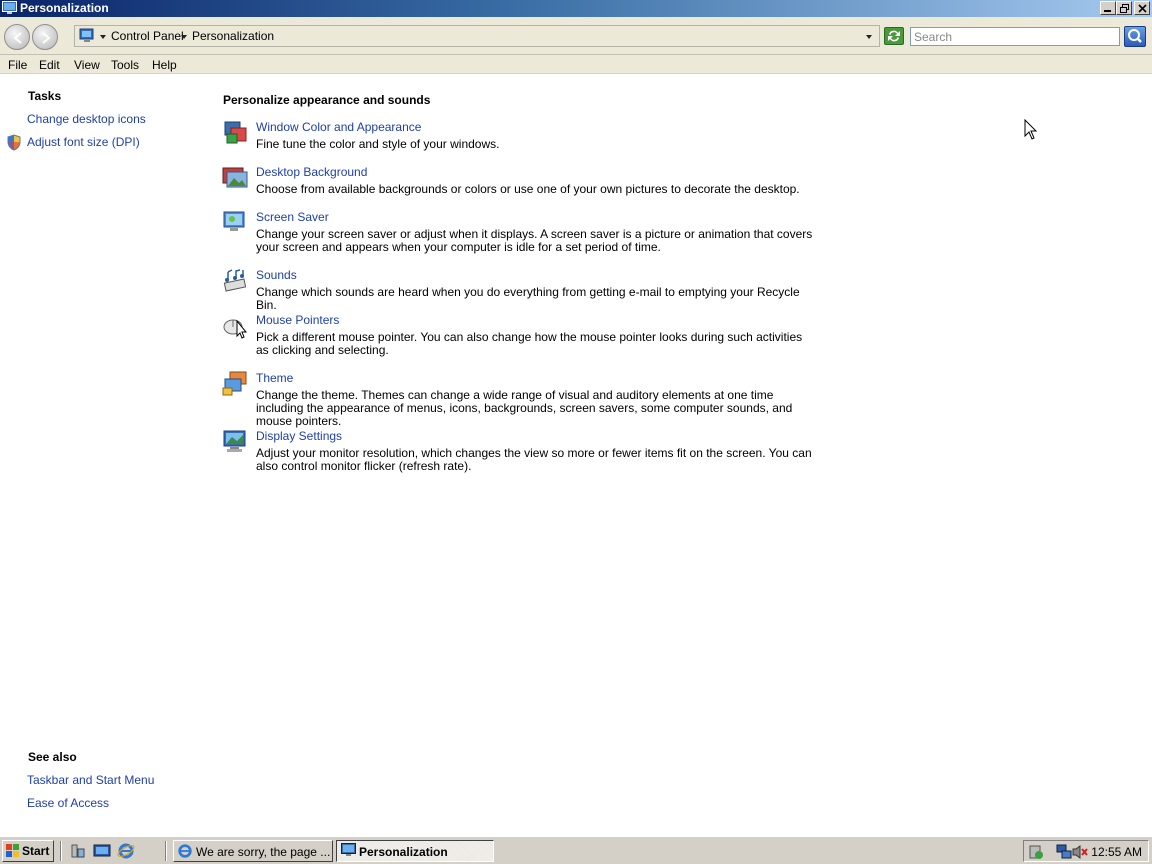 This screenshot has height=864, width=1152. What do you see at coordinates (1015, 36) in the screenshot?
I see `search-input: Search` at bounding box center [1015, 36].